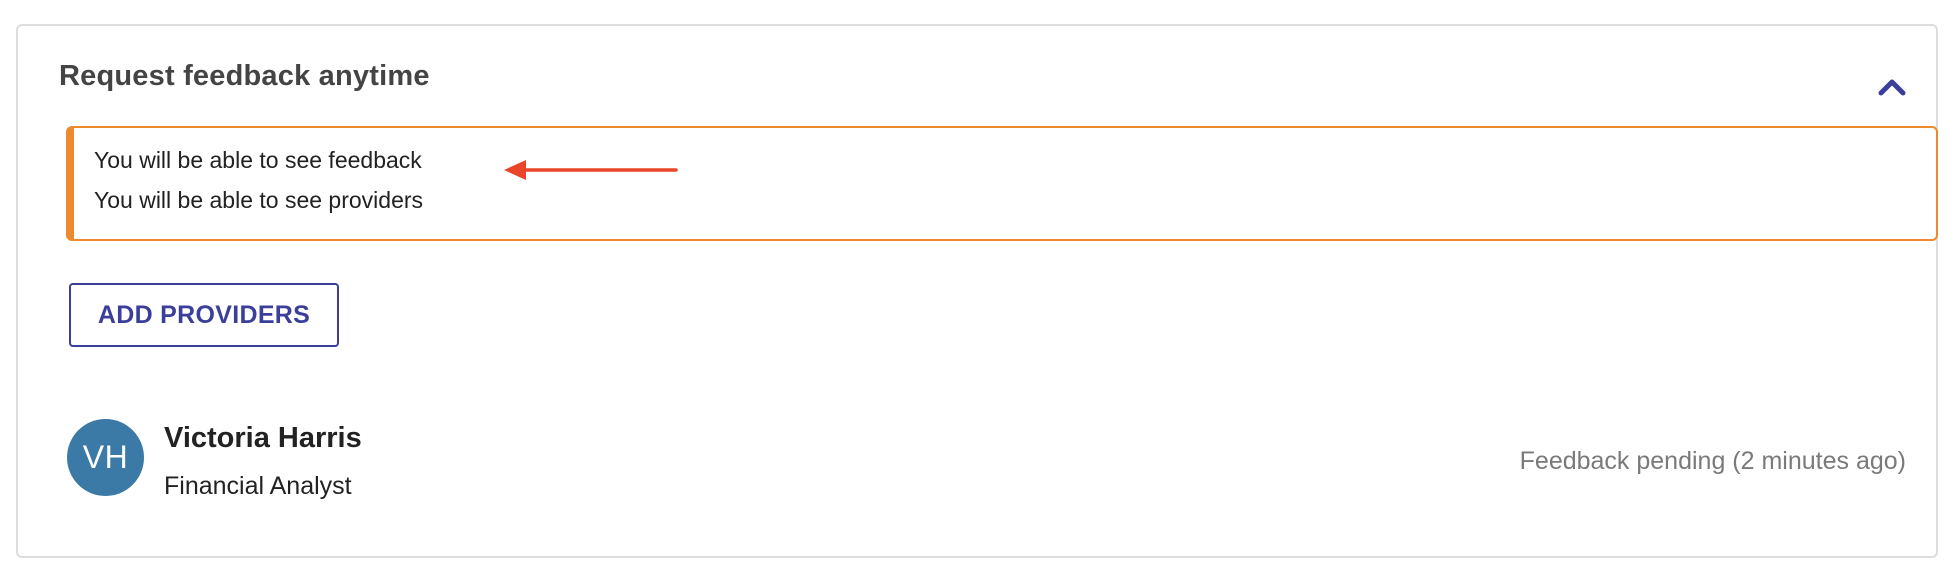  What do you see at coordinates (258, 160) in the screenshot?
I see `notice-line-feedback: You will be able to see feedback` at bounding box center [258, 160].